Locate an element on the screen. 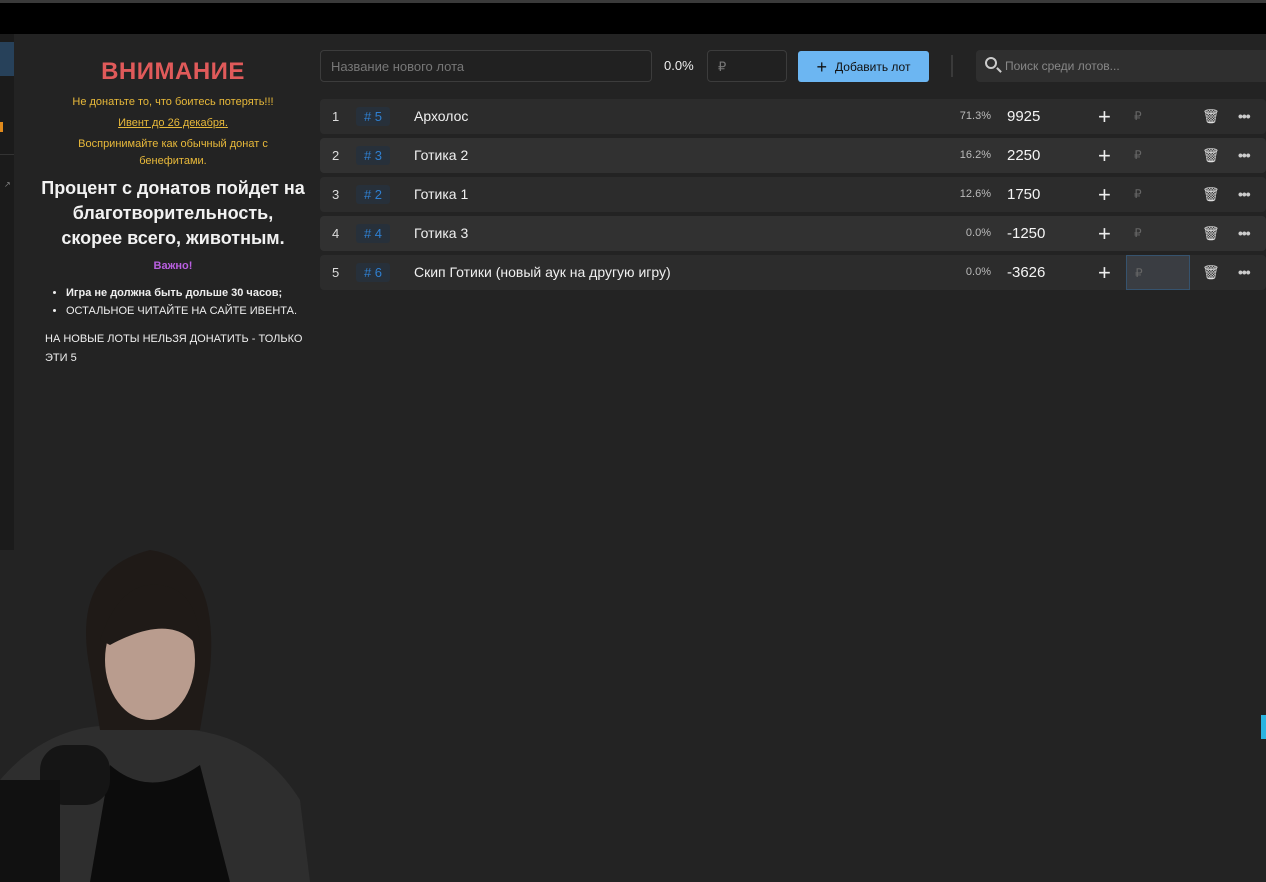  external-link-icon: ↗ is located at coordinates (7, 184).